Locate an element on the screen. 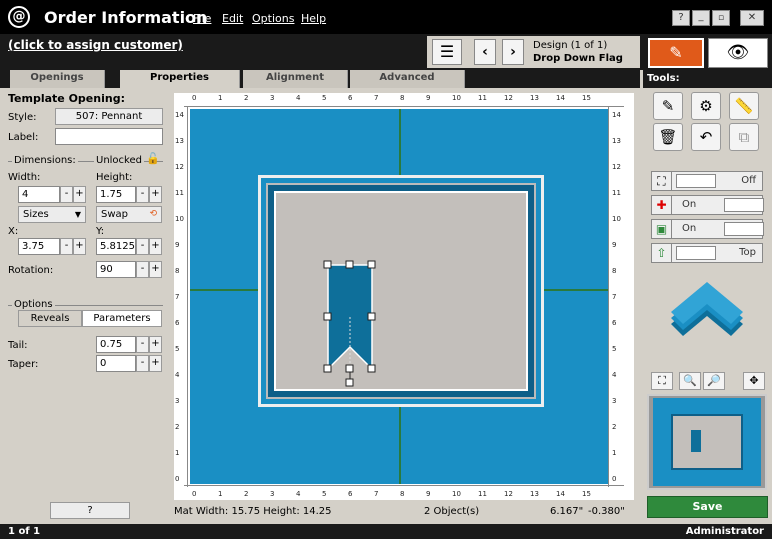 The image size is (772, 539). toggle-grid: ▣ On is located at coordinates (707, 229).